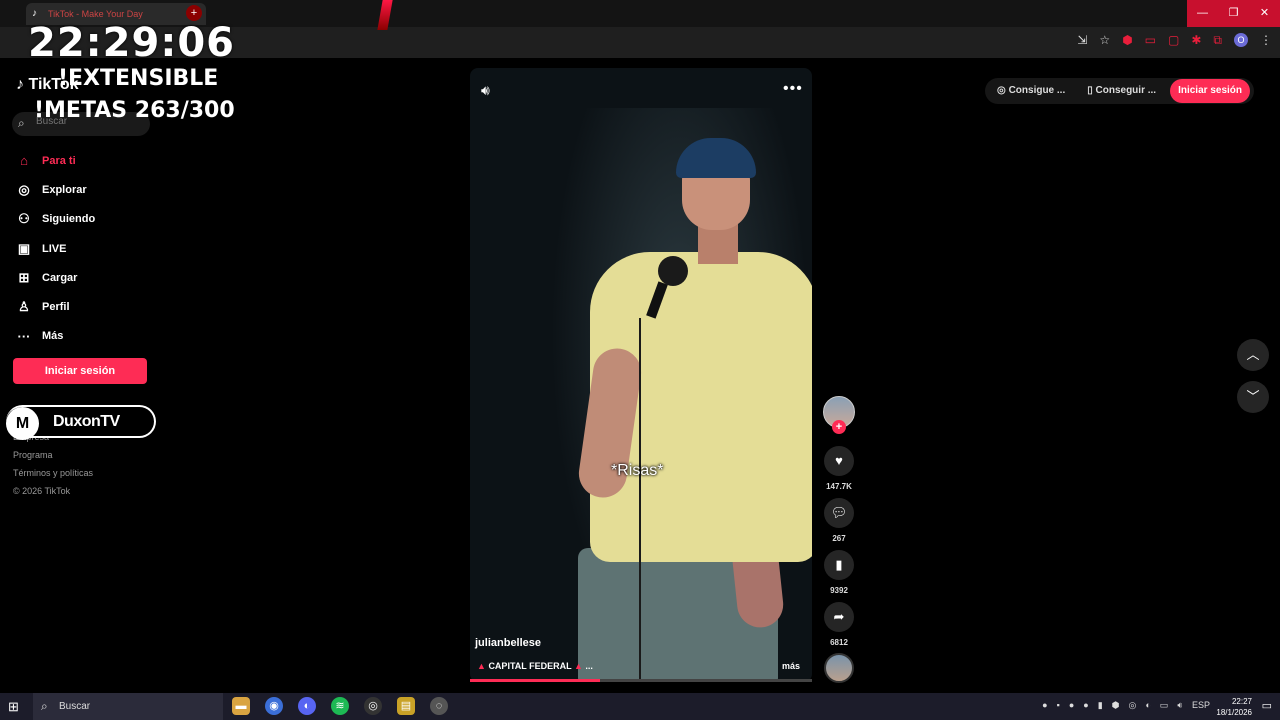 The image size is (1280, 720). Describe the element at coordinates (791, 666) in the screenshot. I see `more-caption-link: más` at that location.